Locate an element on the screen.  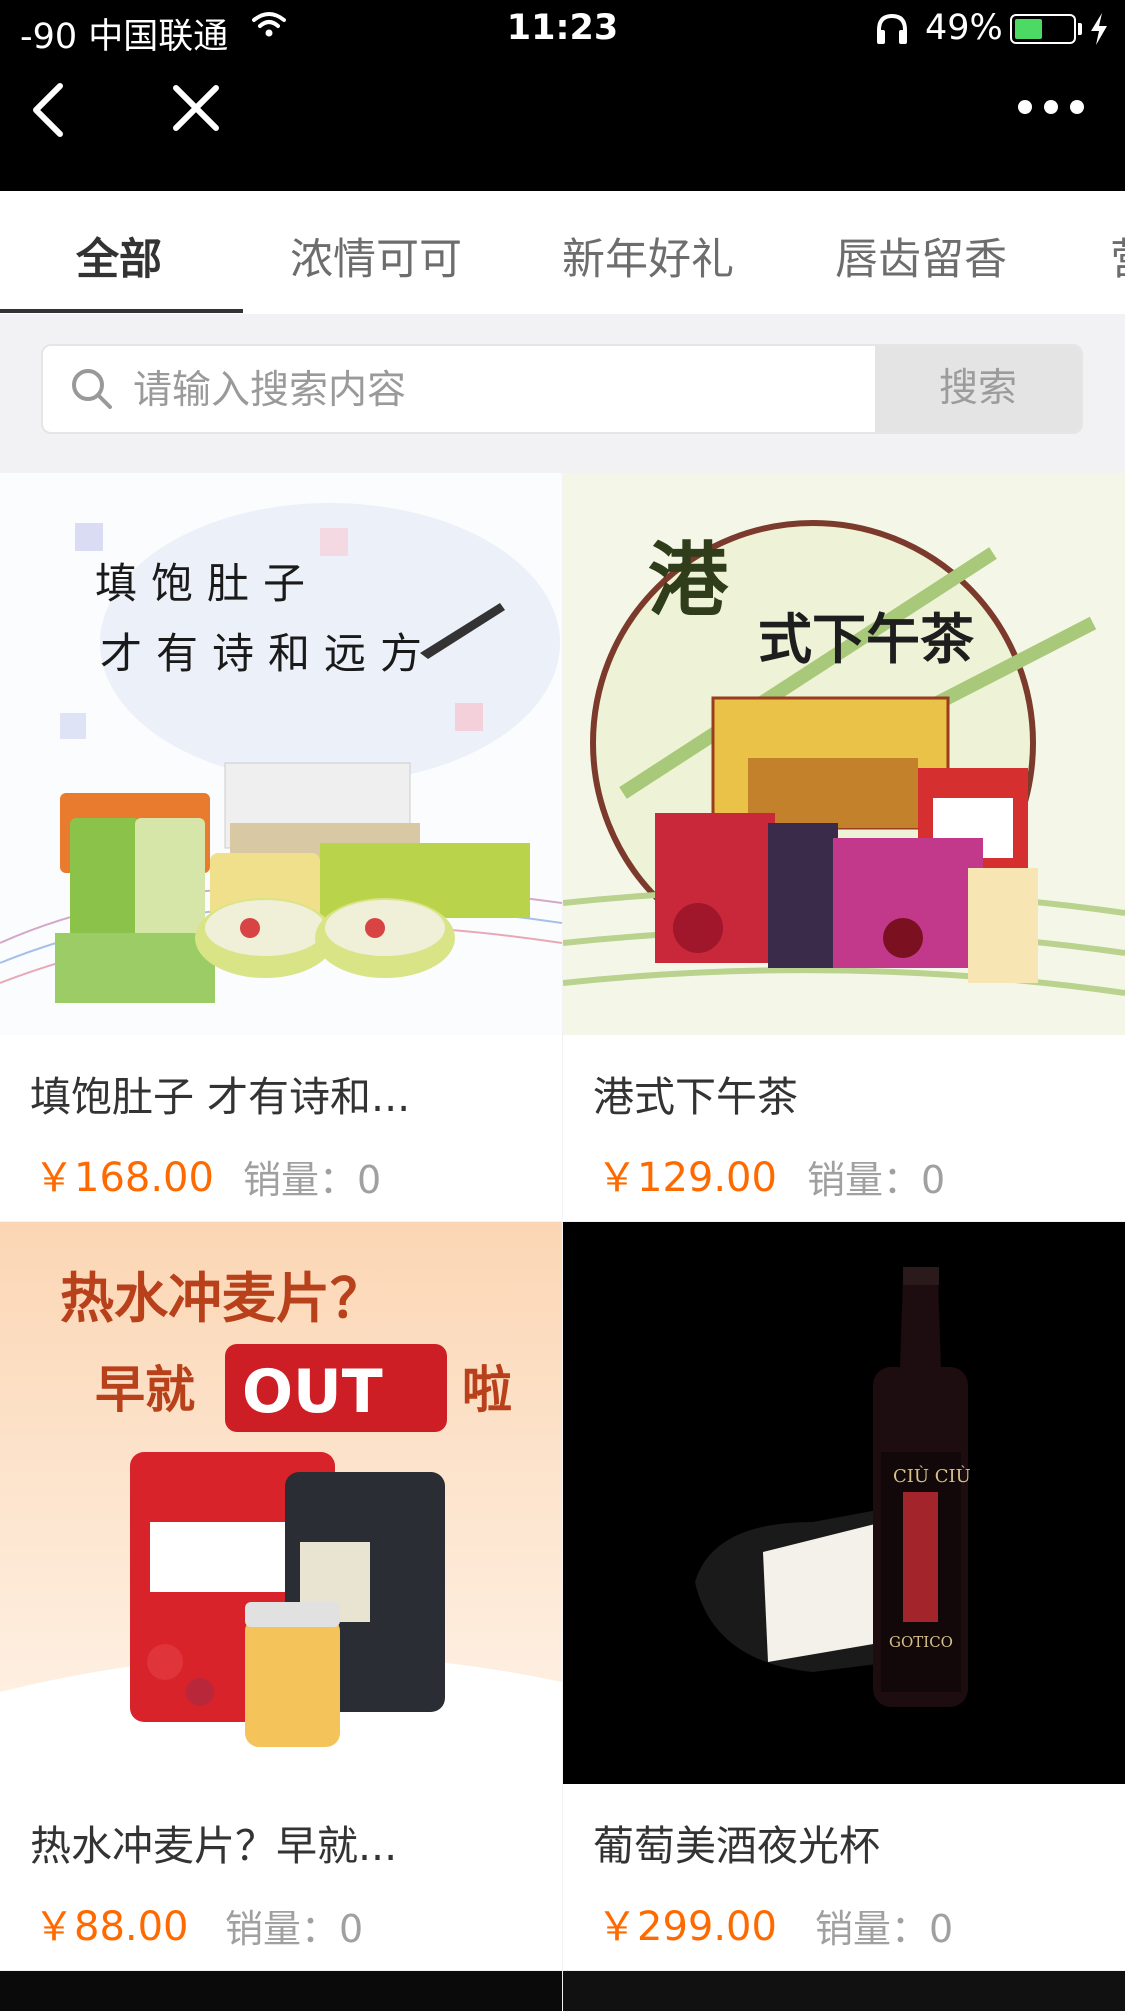
wine-label-text-2: GOTICO is located at coordinates (921, 1642).